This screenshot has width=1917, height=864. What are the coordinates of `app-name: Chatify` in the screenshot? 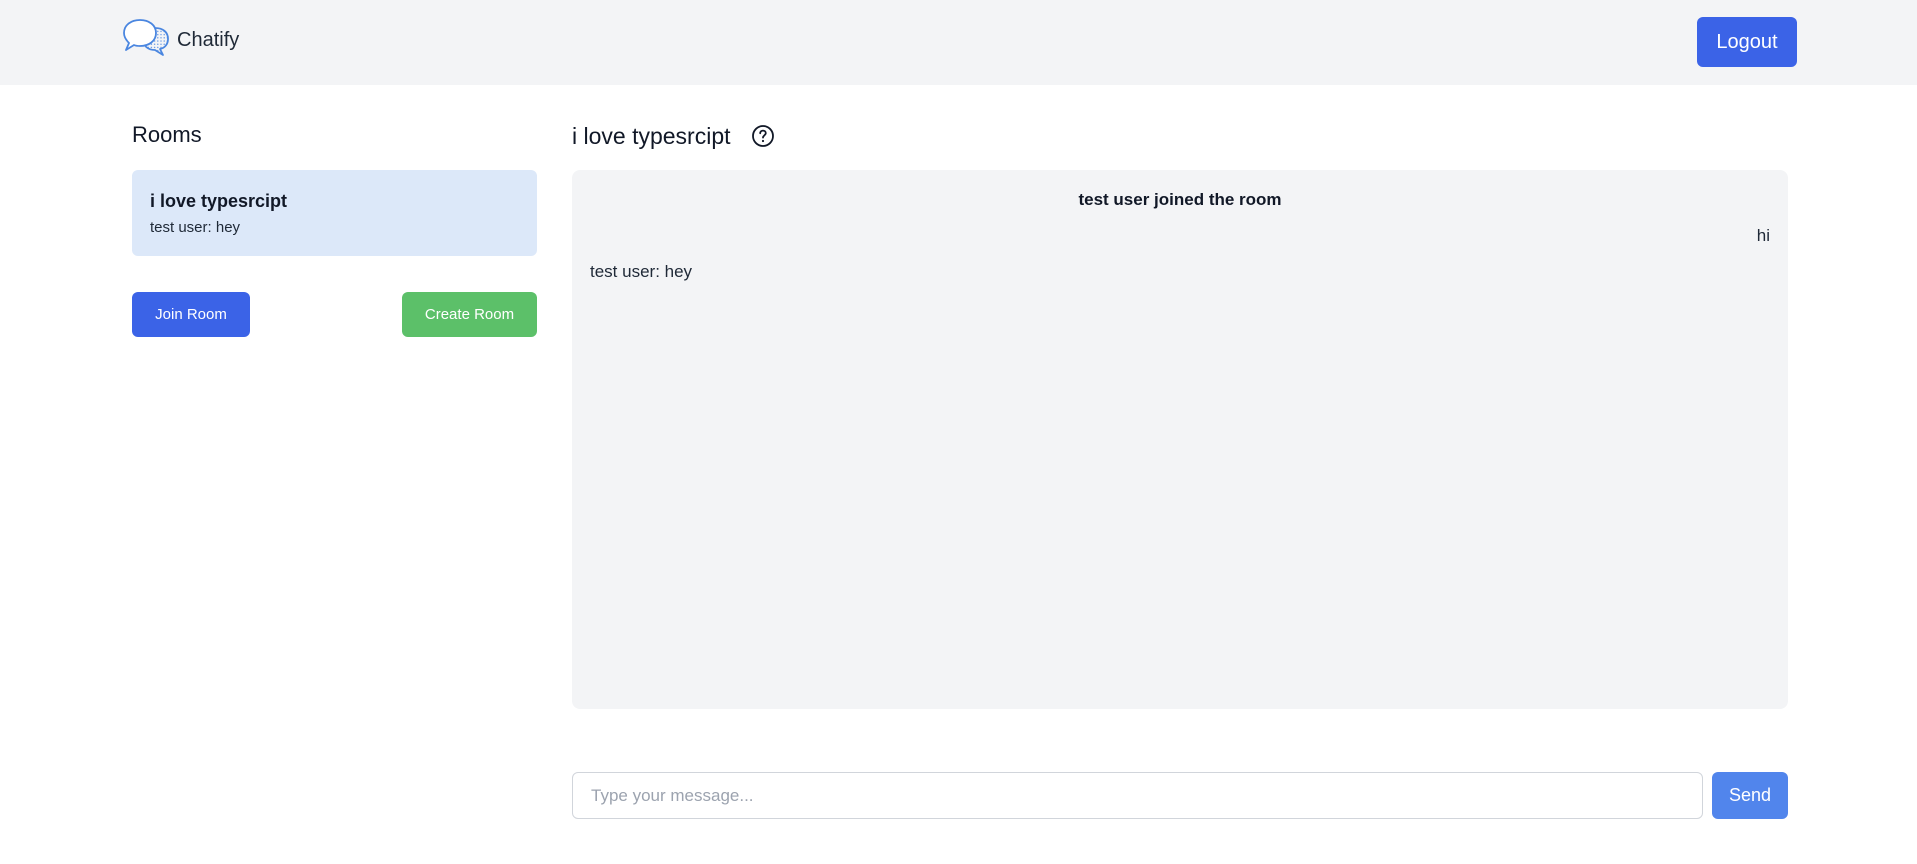 It's located at (208, 39).